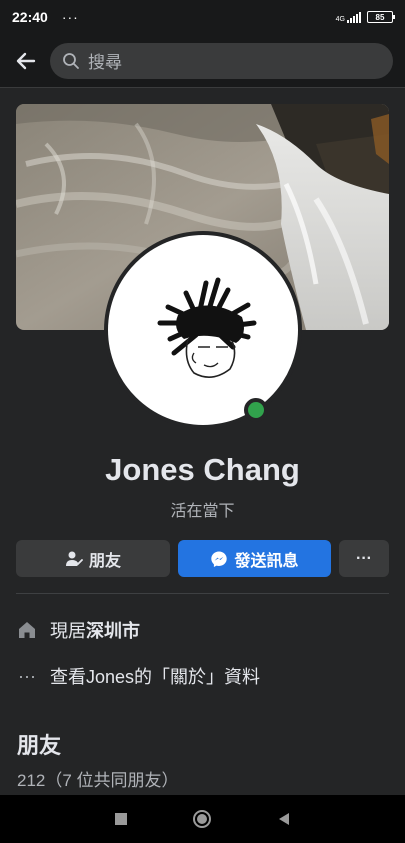 This screenshot has width=405, height=843. I want to click on current-city-text: 現居深圳市, so click(95, 630).